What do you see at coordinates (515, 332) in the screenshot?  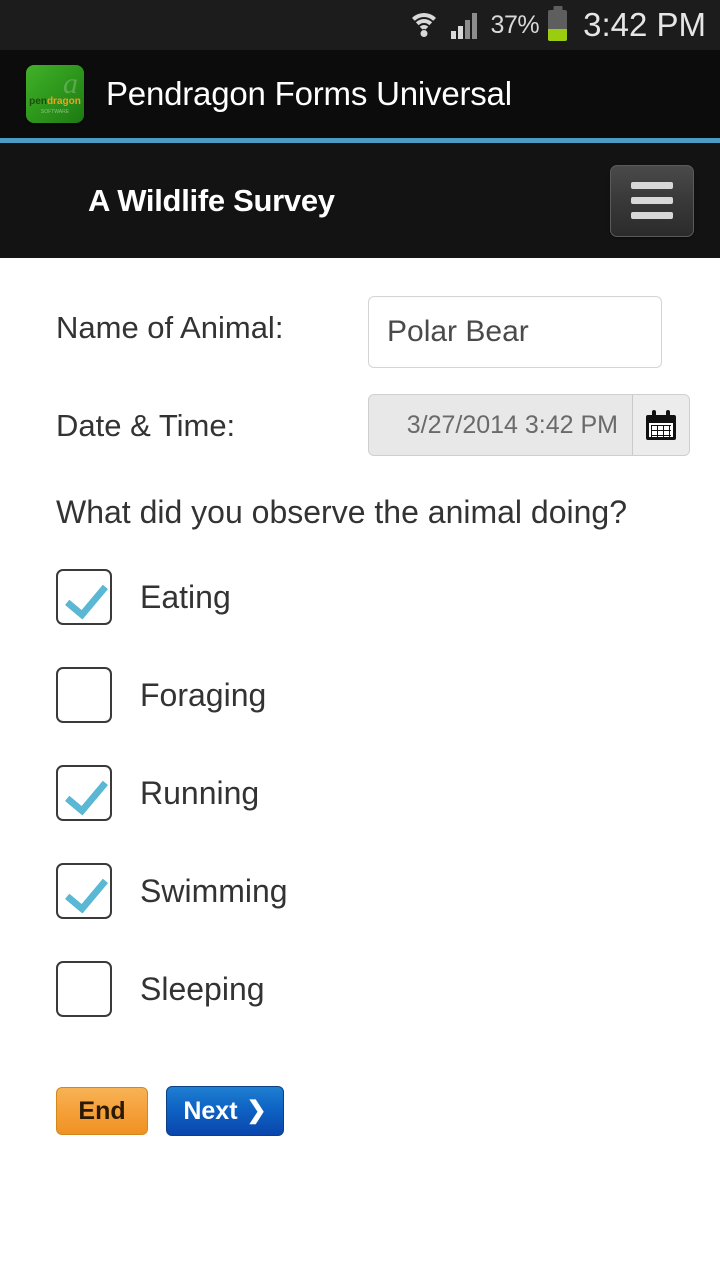 I see `name-of-animal-input: Polar Bear` at bounding box center [515, 332].